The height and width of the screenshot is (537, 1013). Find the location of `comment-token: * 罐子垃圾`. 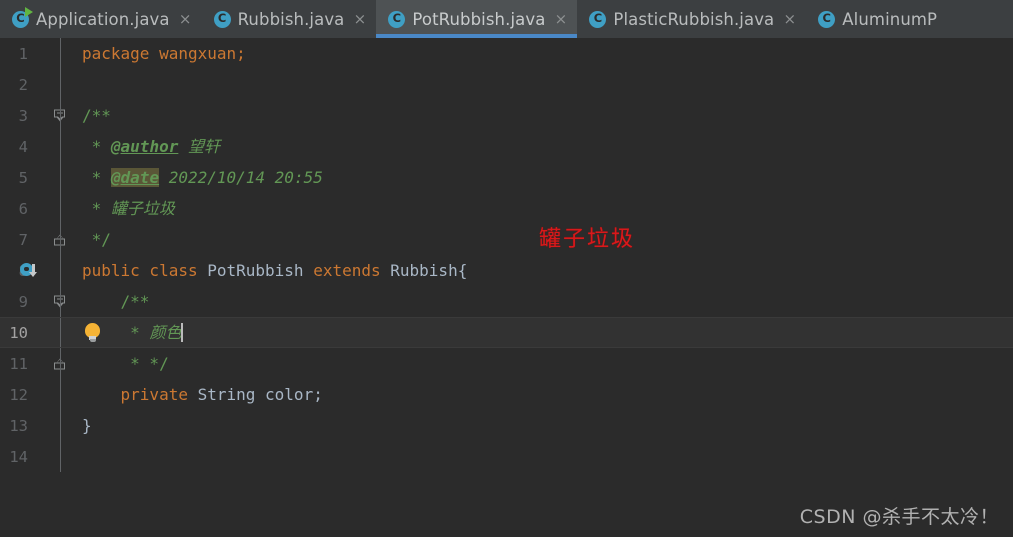

comment-token: * 罐子垃圾 is located at coordinates (128, 208).